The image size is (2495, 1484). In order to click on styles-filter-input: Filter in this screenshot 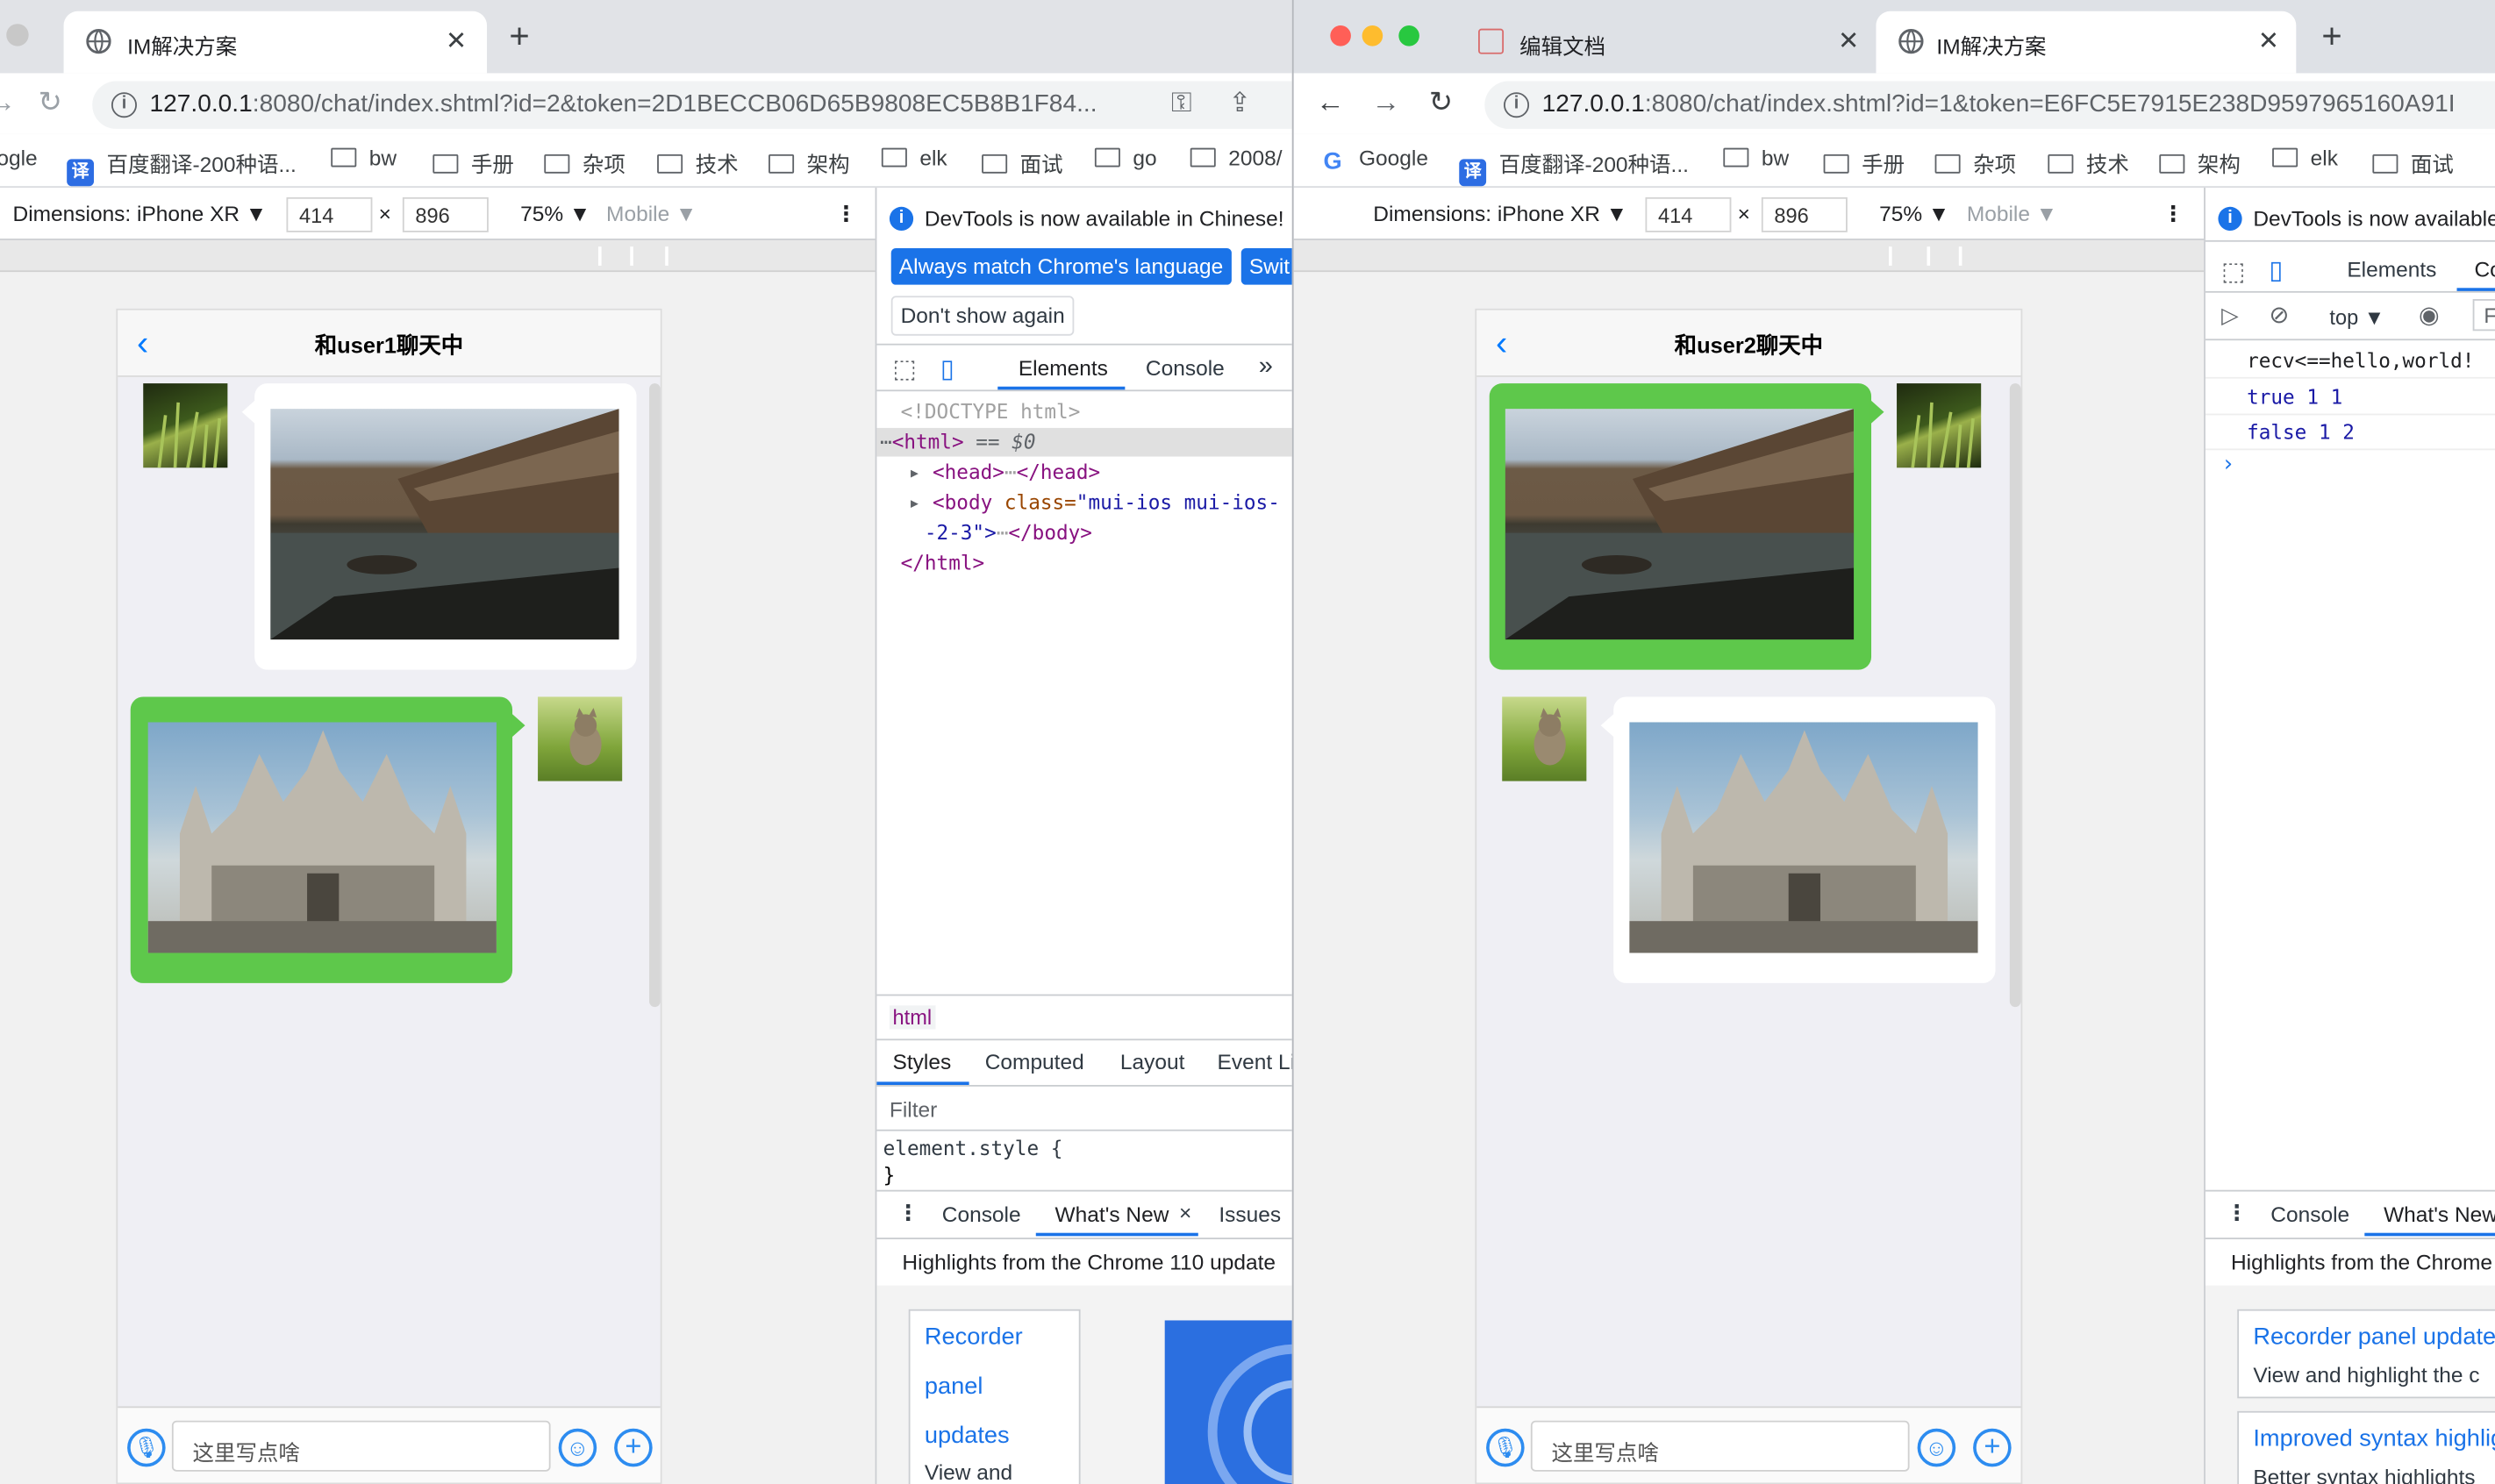, I will do `click(913, 1110)`.